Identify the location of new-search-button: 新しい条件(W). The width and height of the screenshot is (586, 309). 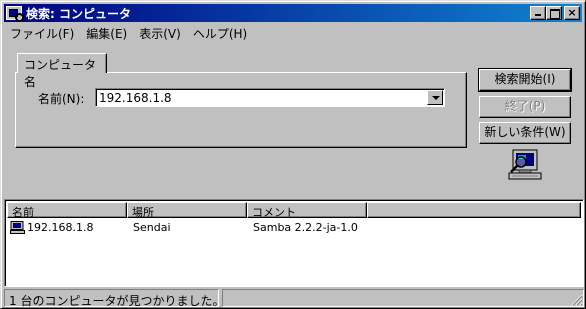
(525, 133).